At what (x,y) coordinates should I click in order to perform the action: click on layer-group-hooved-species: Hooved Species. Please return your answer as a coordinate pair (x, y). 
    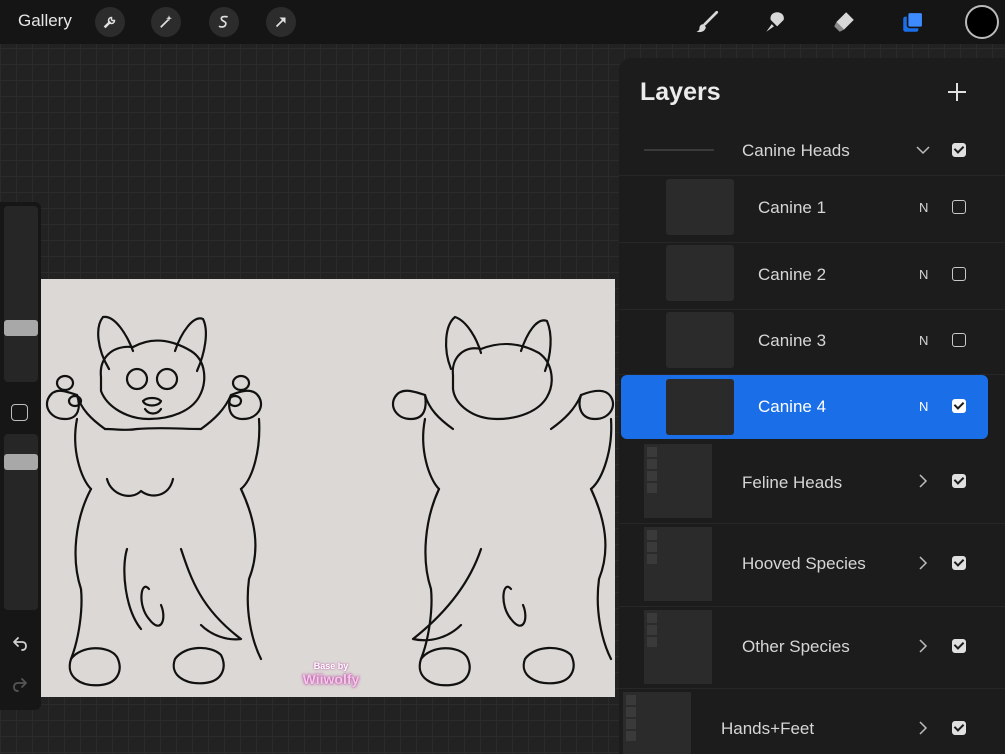
    Looking at the image, I should click on (812, 565).